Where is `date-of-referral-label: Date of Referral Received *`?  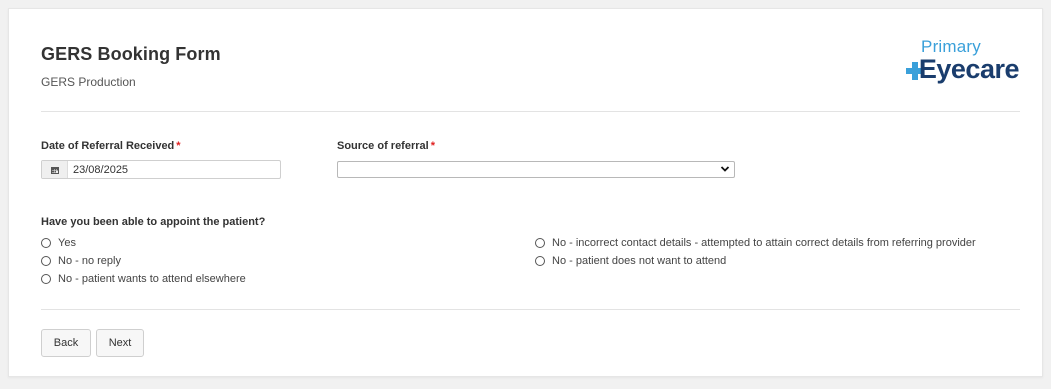
date-of-referral-label: Date of Referral Received * is located at coordinates (111, 146).